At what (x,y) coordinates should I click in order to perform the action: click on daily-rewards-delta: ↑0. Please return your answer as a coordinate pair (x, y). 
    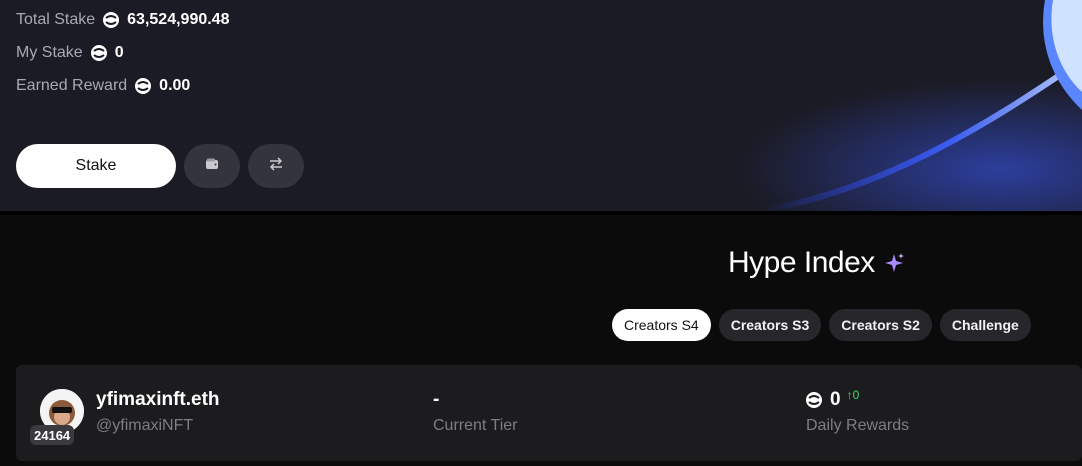
    Looking at the image, I should click on (853, 395).